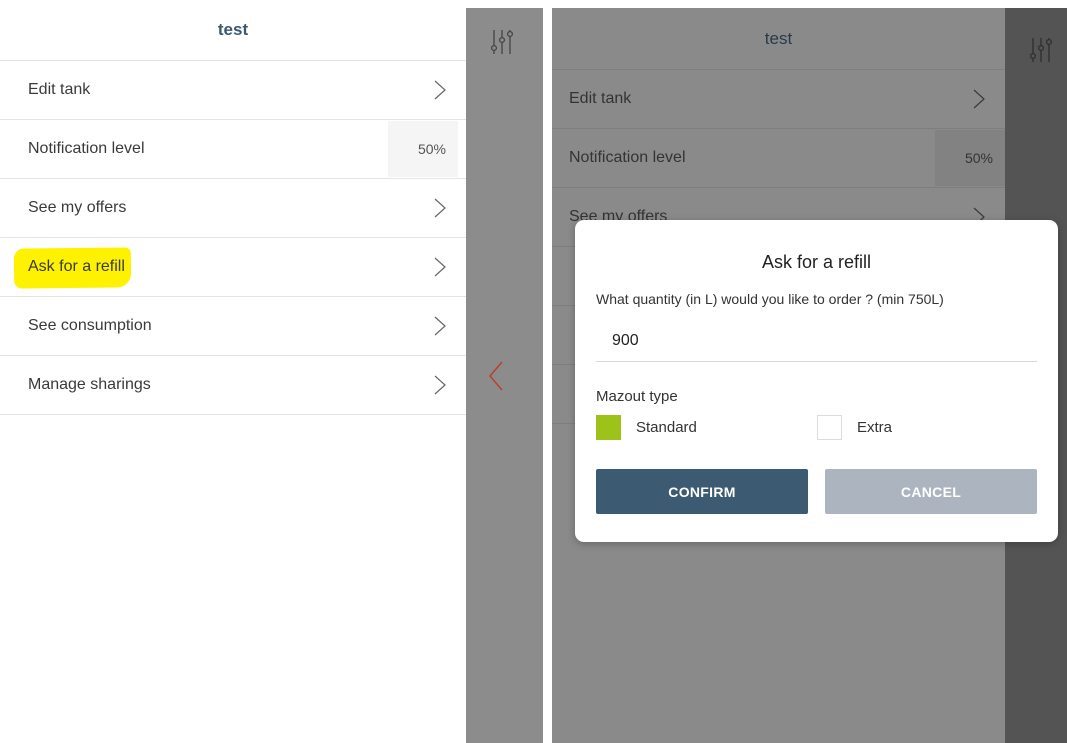  What do you see at coordinates (702, 491) in the screenshot?
I see `confirm-button: CONFIRM` at bounding box center [702, 491].